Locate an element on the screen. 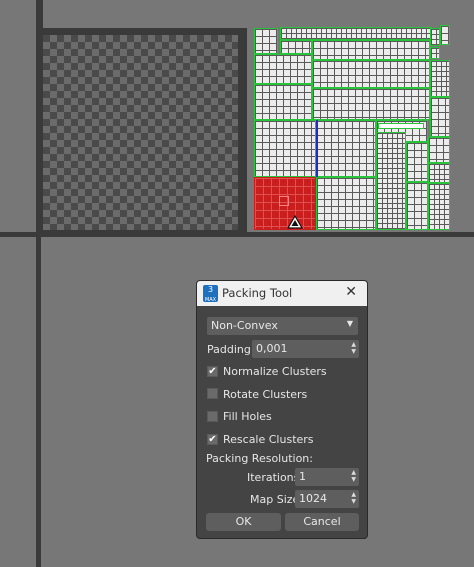 This screenshot has width=474, height=567. chevron-down-icon: ▼ is located at coordinates (349, 323).